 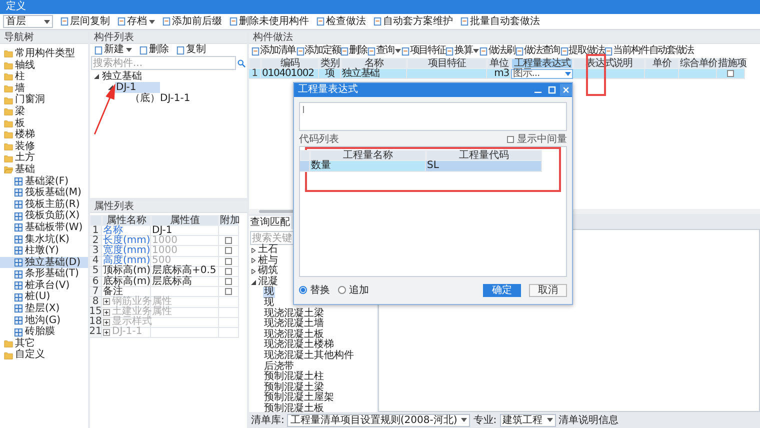 I want to click on property-group: DJ-1-1, so click(x=127, y=332).